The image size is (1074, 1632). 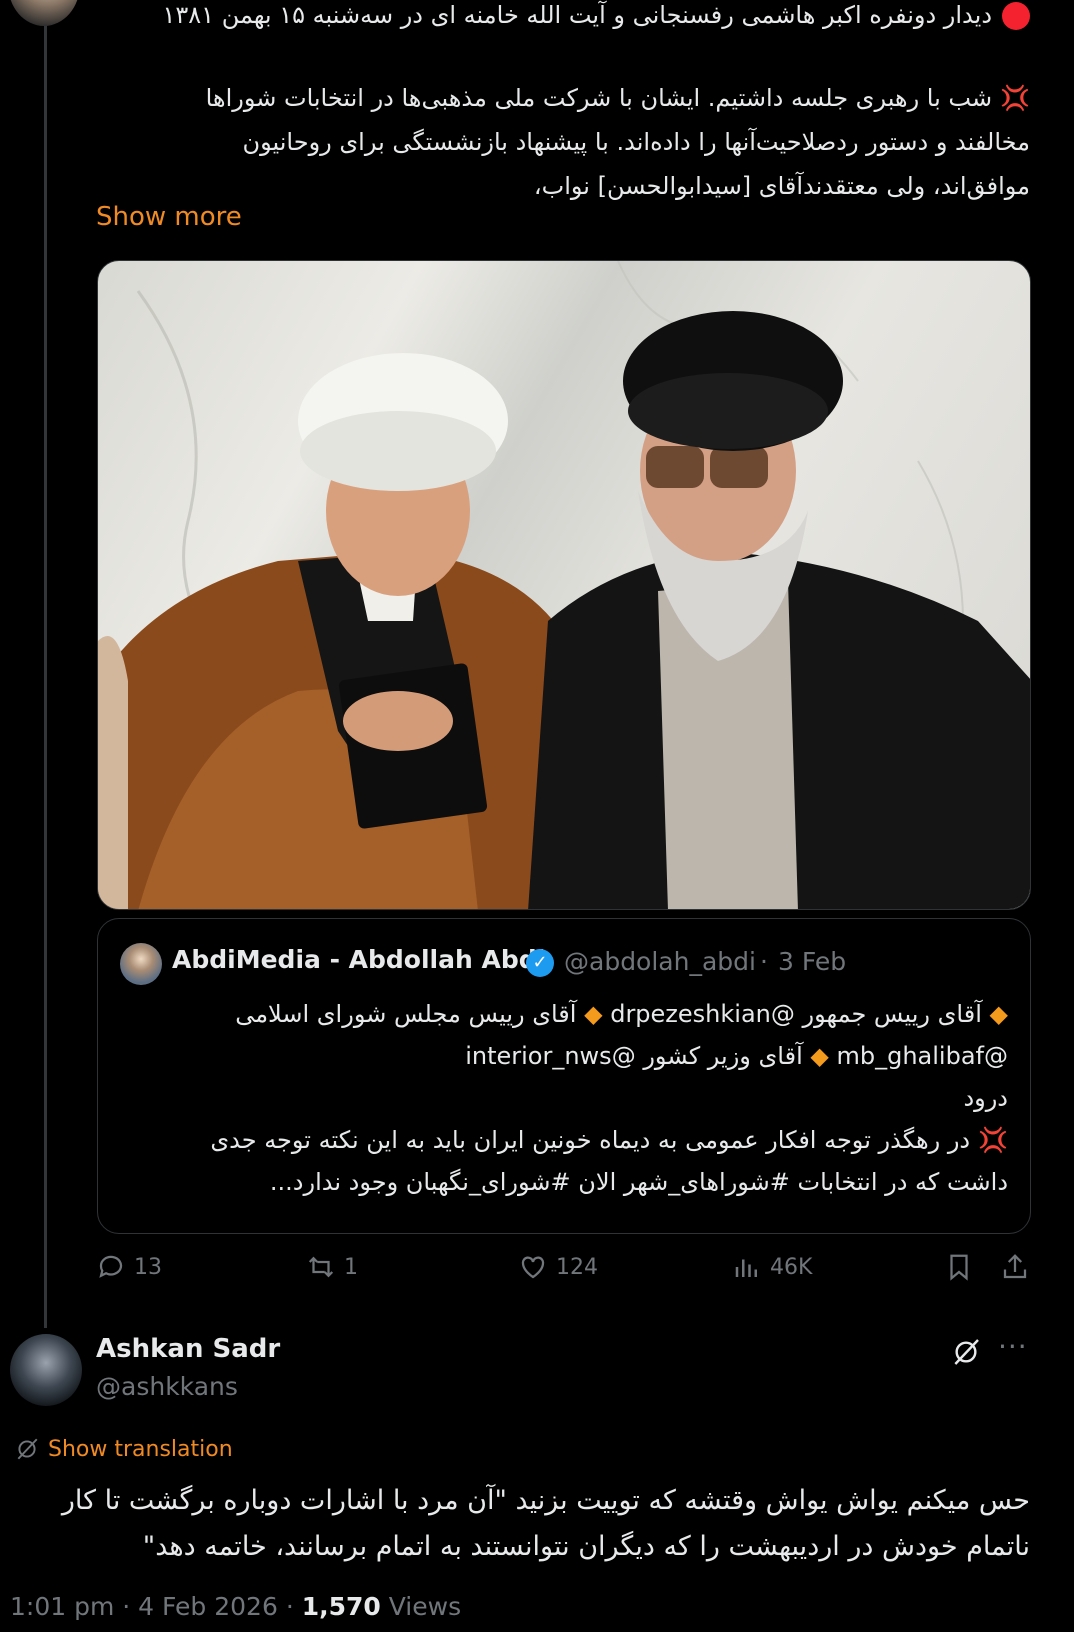 I want to click on share-button, so click(x=1015, y=1267).